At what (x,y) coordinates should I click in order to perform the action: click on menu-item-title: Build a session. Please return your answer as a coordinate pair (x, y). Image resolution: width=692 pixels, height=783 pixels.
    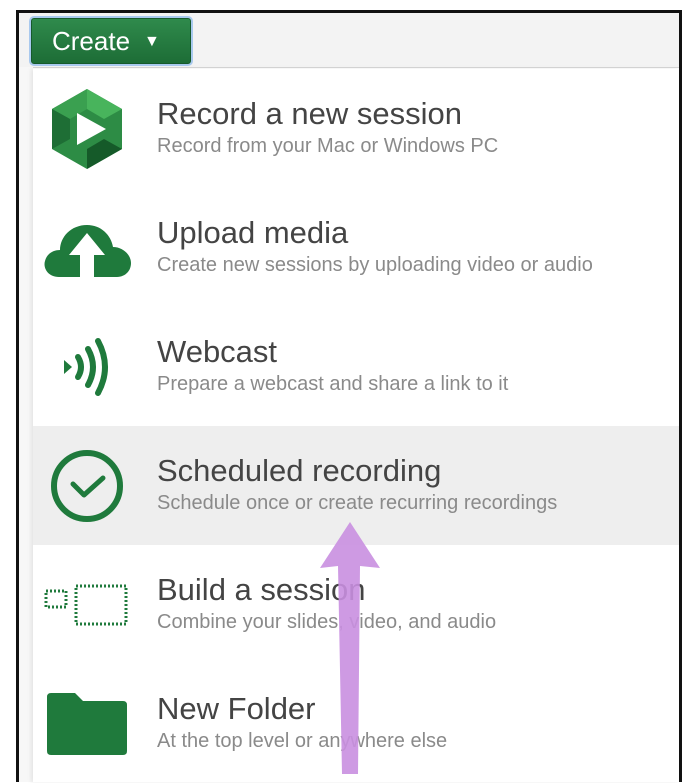
    Looking at the image, I should click on (261, 589).